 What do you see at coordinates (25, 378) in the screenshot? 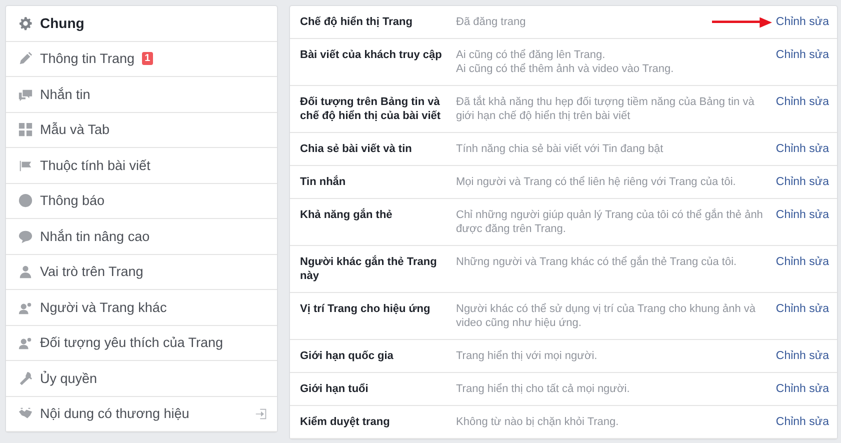
I see `wrench-icon` at bounding box center [25, 378].